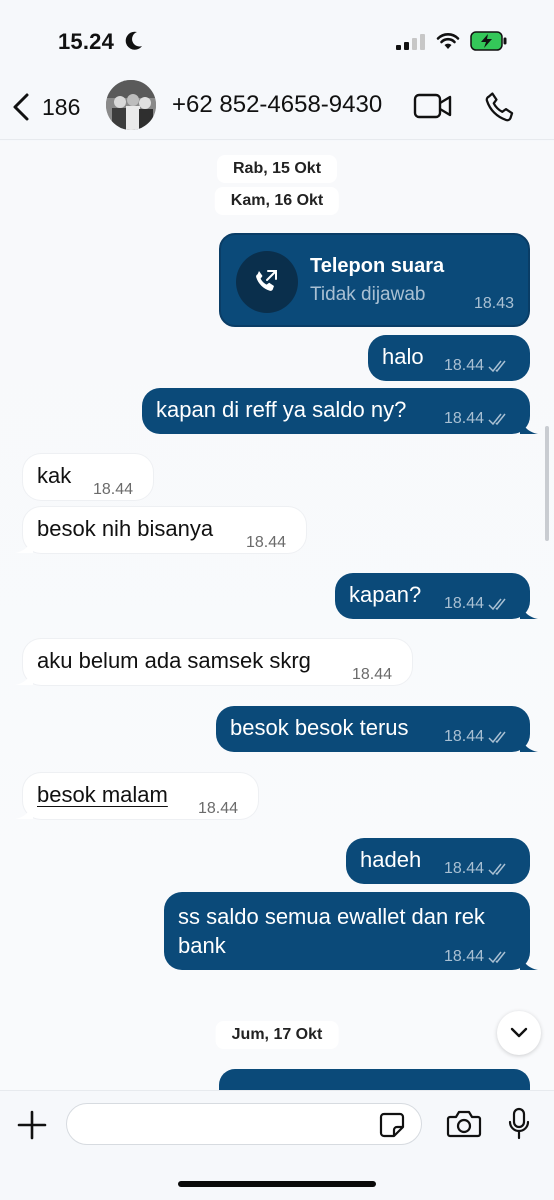  I want to click on message-text: ss saldo semua ewallet dan rek, so click(331, 916).